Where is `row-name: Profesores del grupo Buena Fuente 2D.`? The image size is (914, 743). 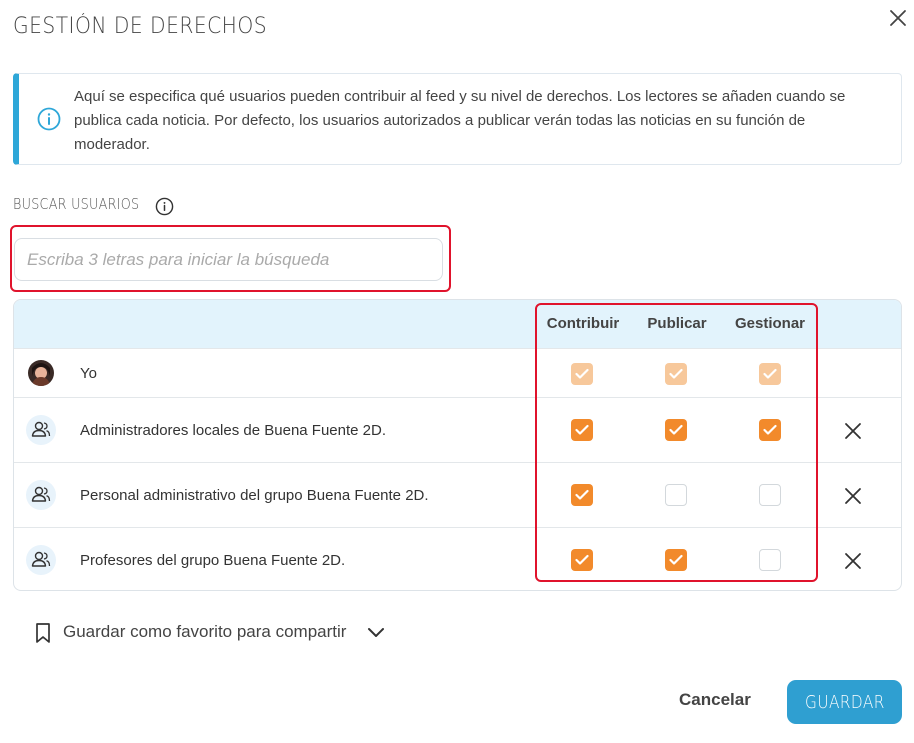
row-name: Profesores del grupo Buena Fuente 2D. is located at coordinates (213, 560).